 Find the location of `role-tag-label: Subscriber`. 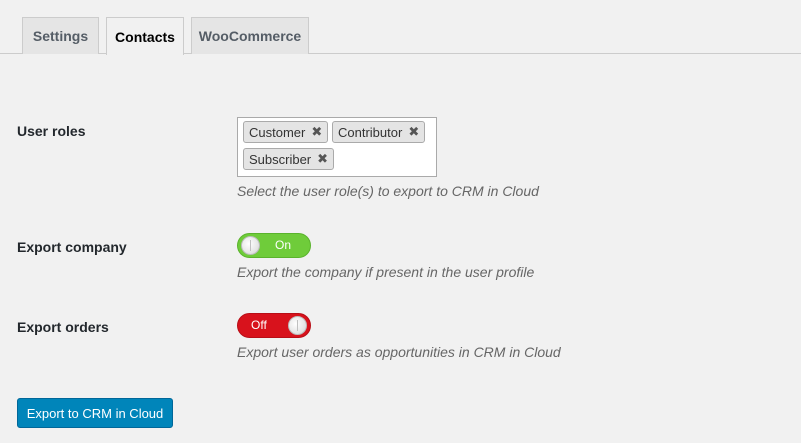

role-tag-label: Subscriber is located at coordinates (280, 159).